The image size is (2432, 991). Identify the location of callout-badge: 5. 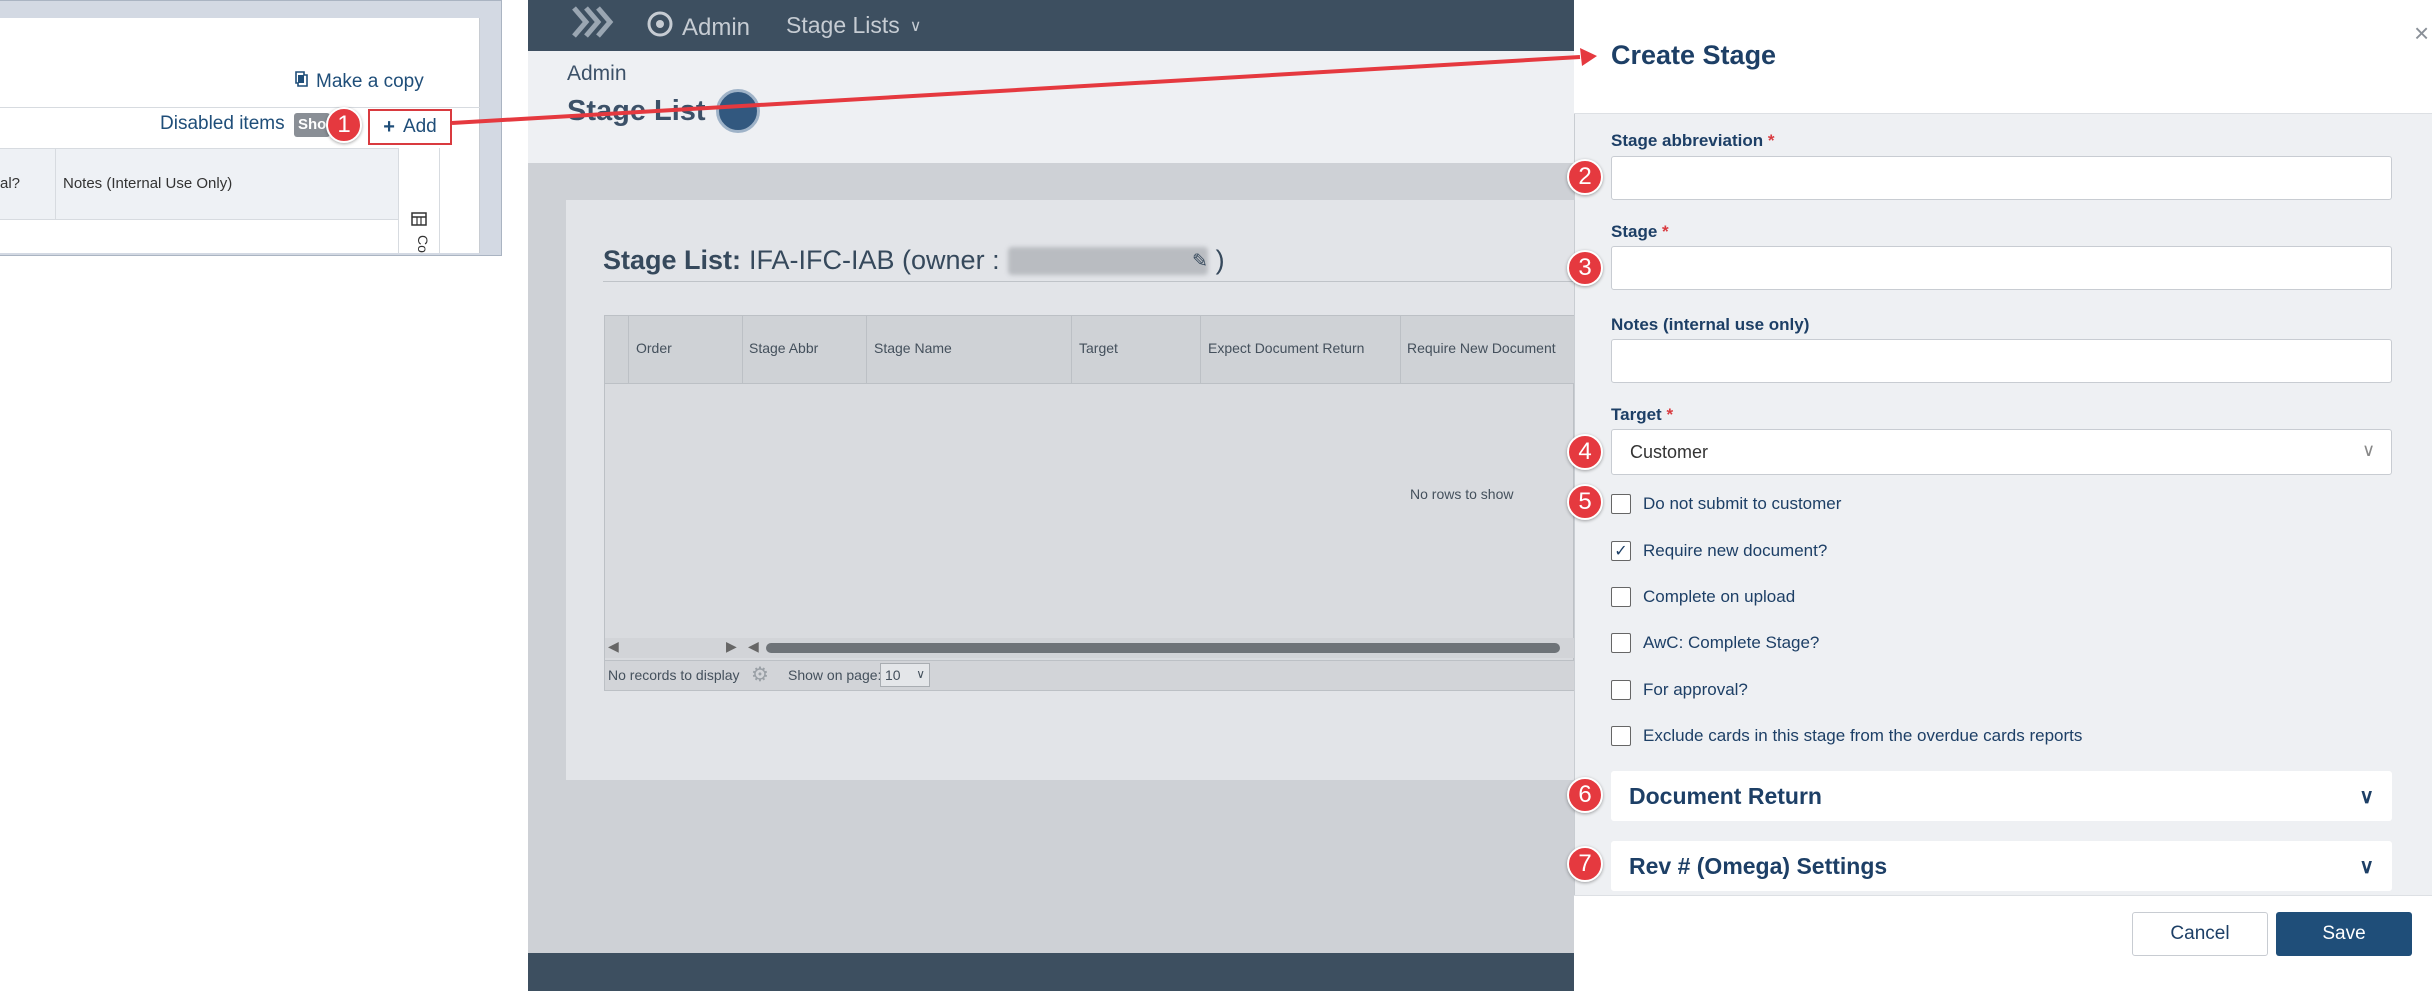
(1585, 502).